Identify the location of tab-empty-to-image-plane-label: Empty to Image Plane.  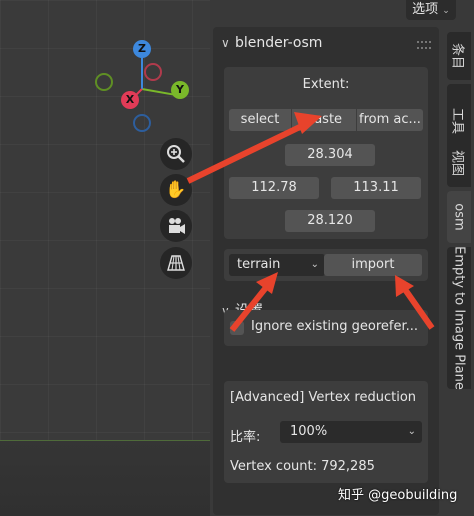
(459, 318).